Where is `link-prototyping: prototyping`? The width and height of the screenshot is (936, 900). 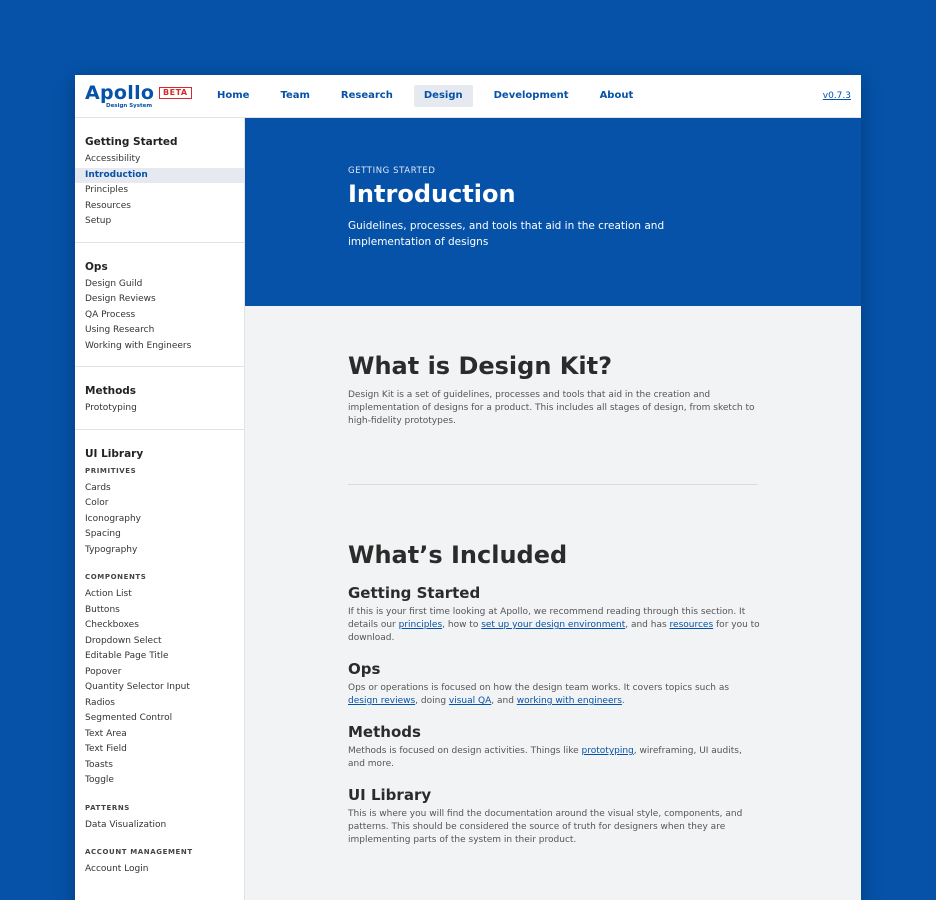 link-prototyping: prototyping is located at coordinates (608, 751).